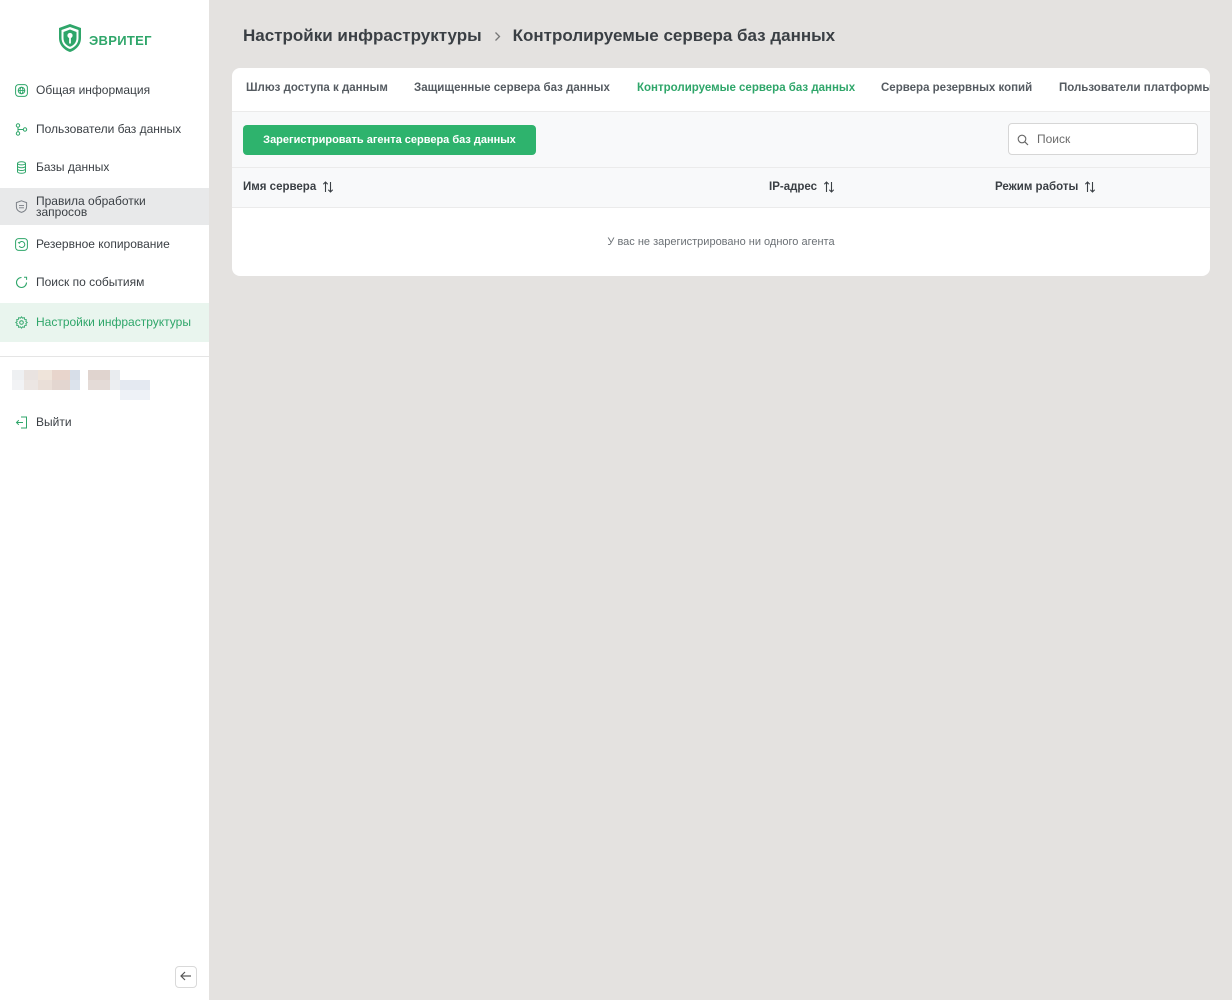 This screenshot has width=1232, height=1000. I want to click on shield-icon, so click(21, 206).